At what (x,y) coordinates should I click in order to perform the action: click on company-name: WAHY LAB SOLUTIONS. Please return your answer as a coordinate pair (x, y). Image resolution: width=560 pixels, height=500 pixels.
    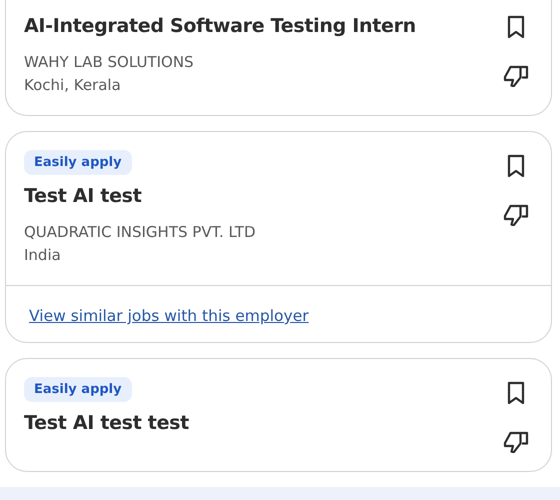
    Looking at the image, I should click on (109, 62).